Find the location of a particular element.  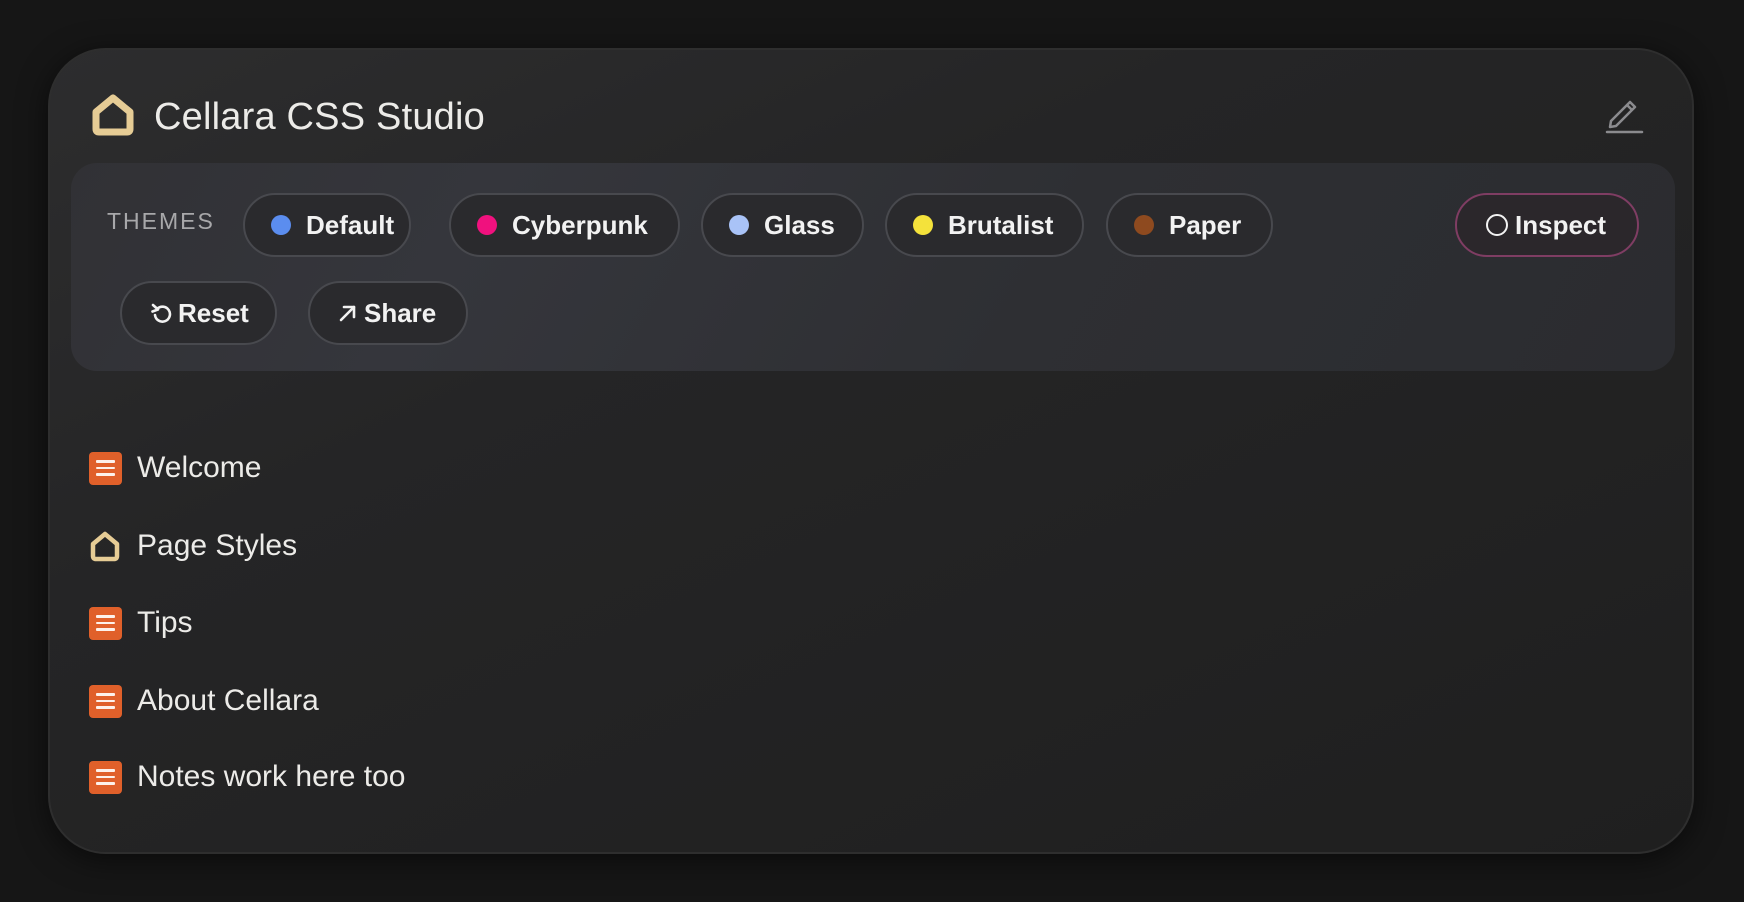

reset-button: Reset is located at coordinates (198, 313).